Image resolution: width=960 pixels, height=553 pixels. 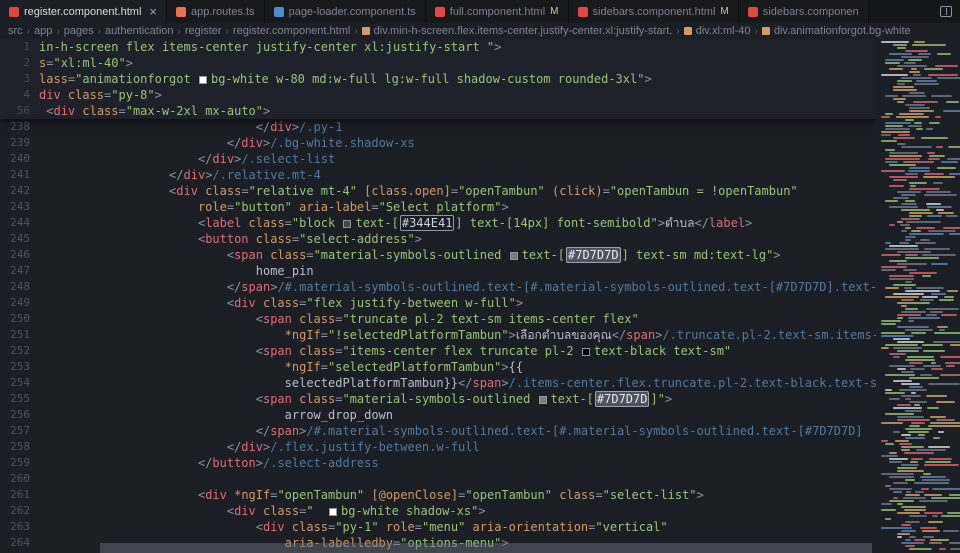 I want to click on code-line: 241 </div>/.relative.mt-4, so click(x=438, y=175).